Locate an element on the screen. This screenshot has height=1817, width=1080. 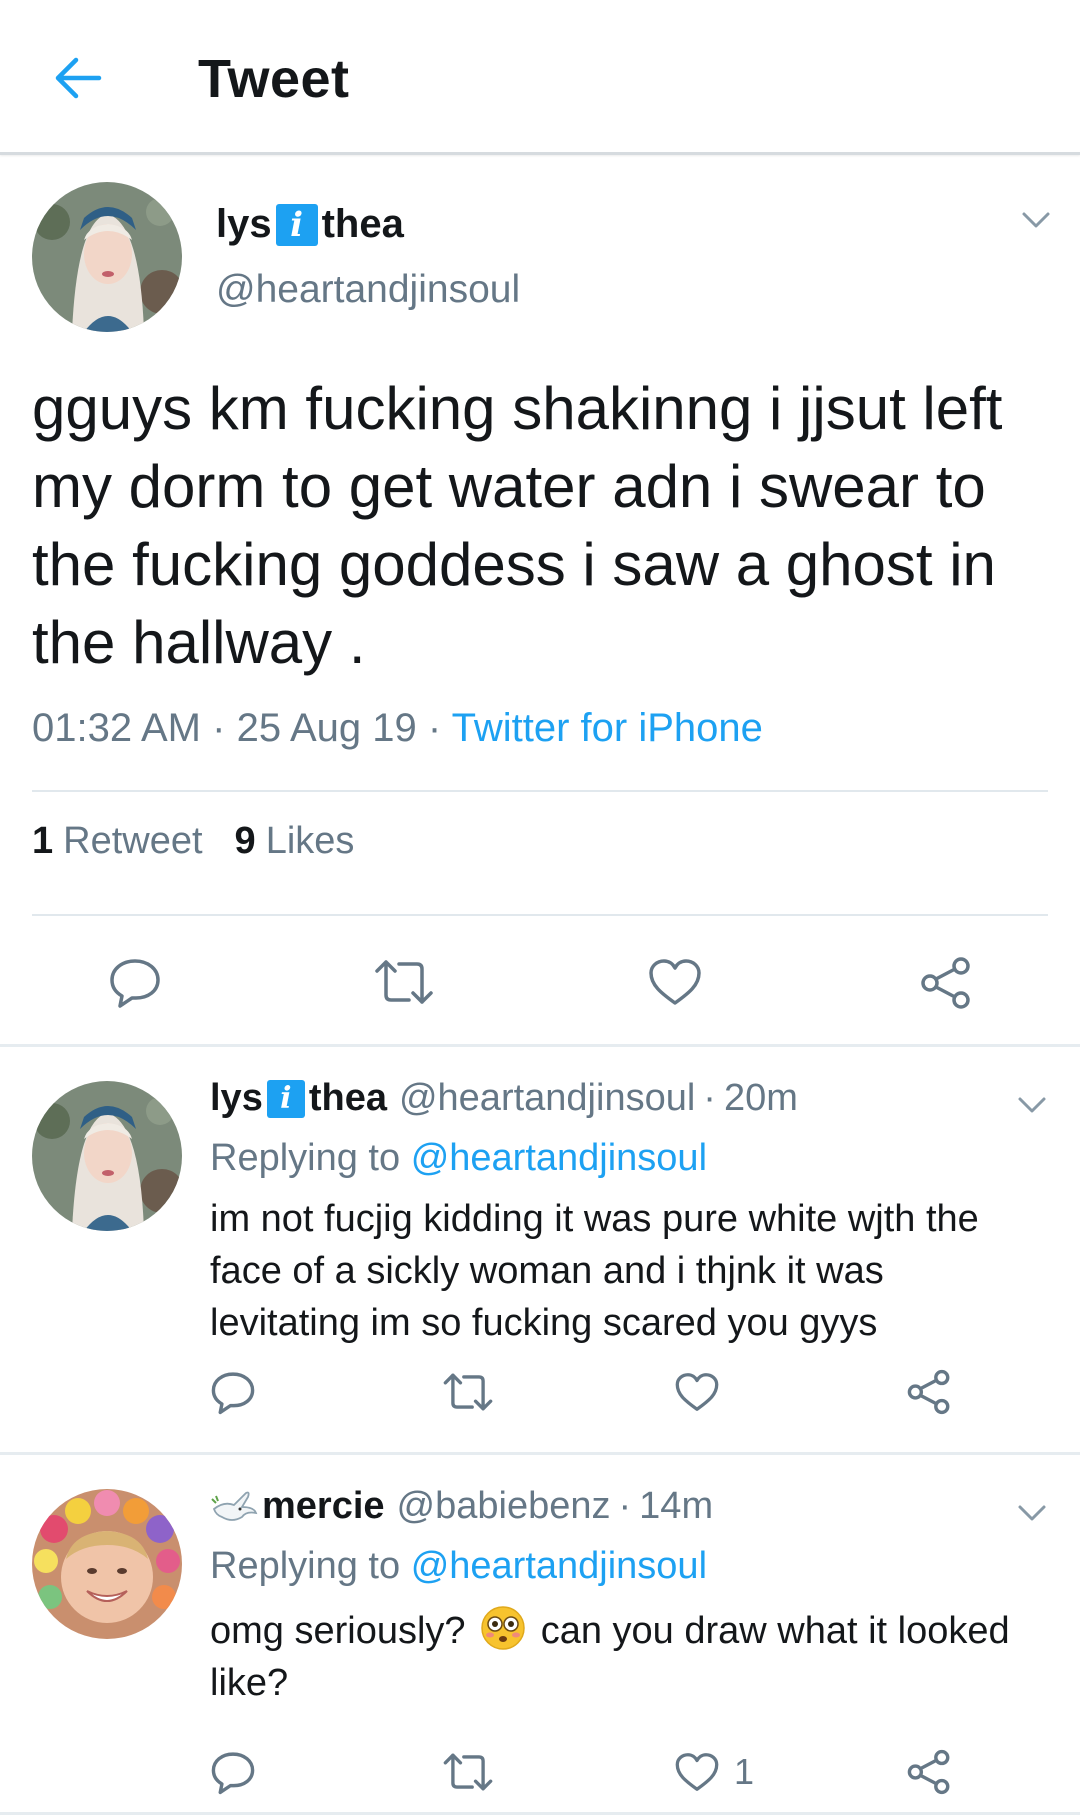
reply-header: mercie @babiebenz · 14m is located at coordinates (461, 1506).